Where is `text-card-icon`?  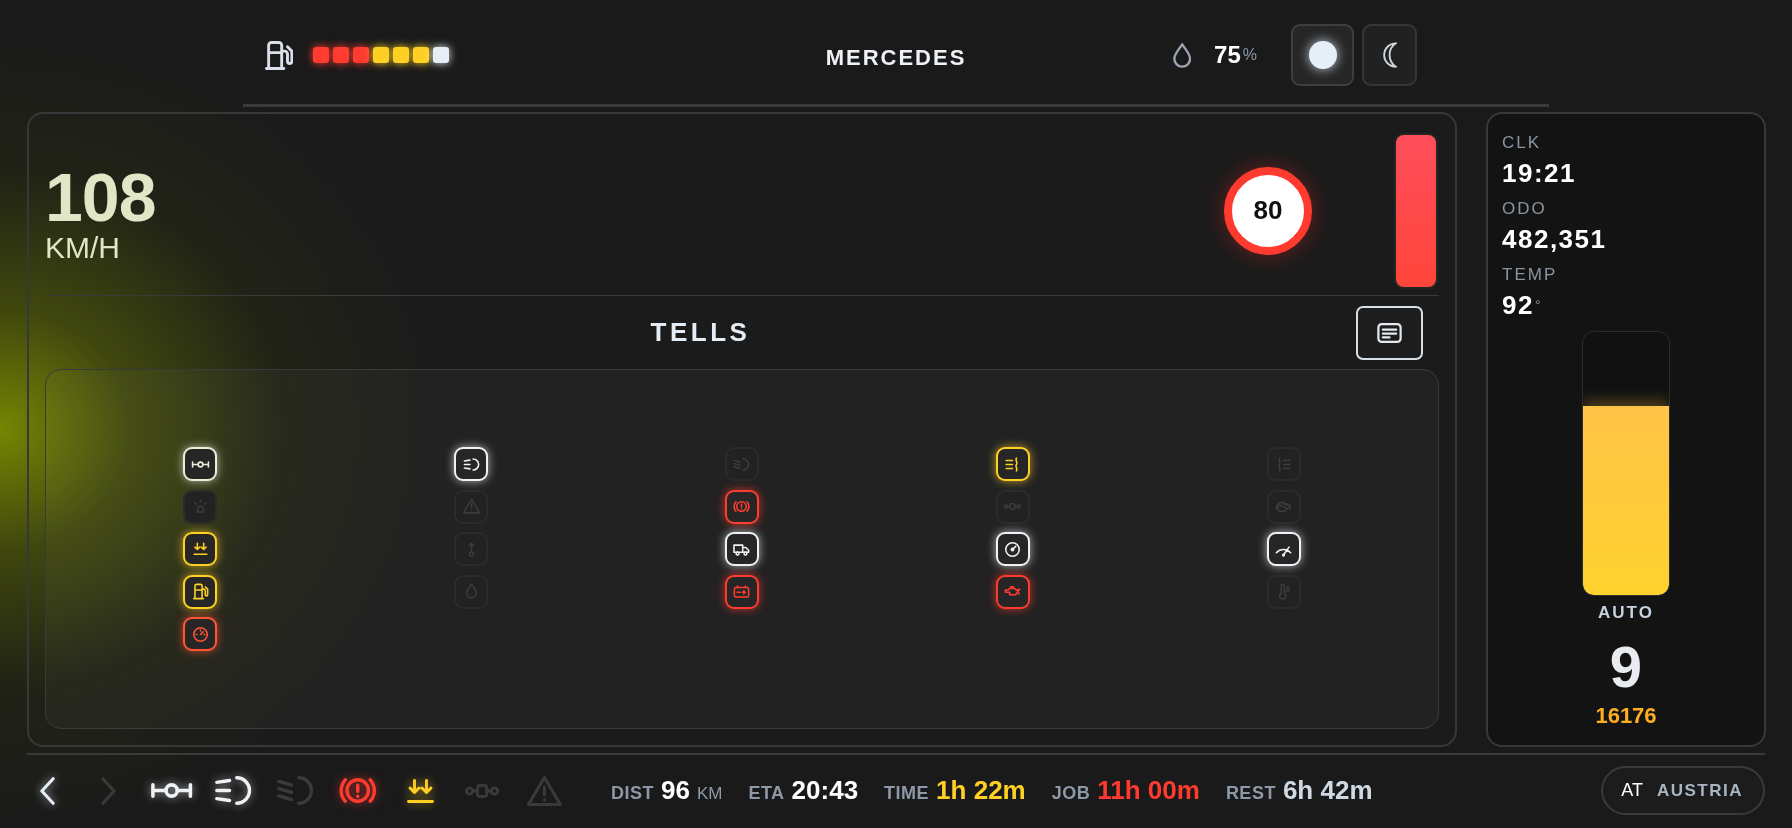 text-card-icon is located at coordinates (1389, 332).